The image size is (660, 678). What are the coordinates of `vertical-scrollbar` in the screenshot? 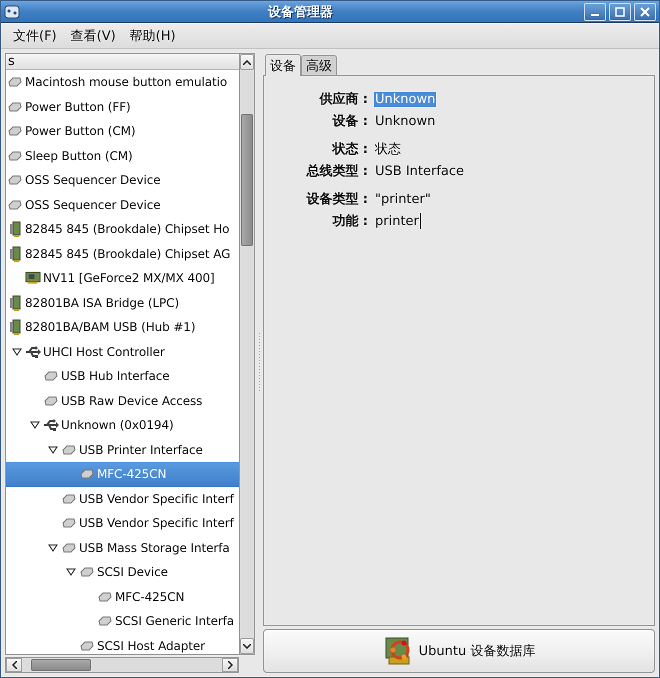 It's located at (247, 354).